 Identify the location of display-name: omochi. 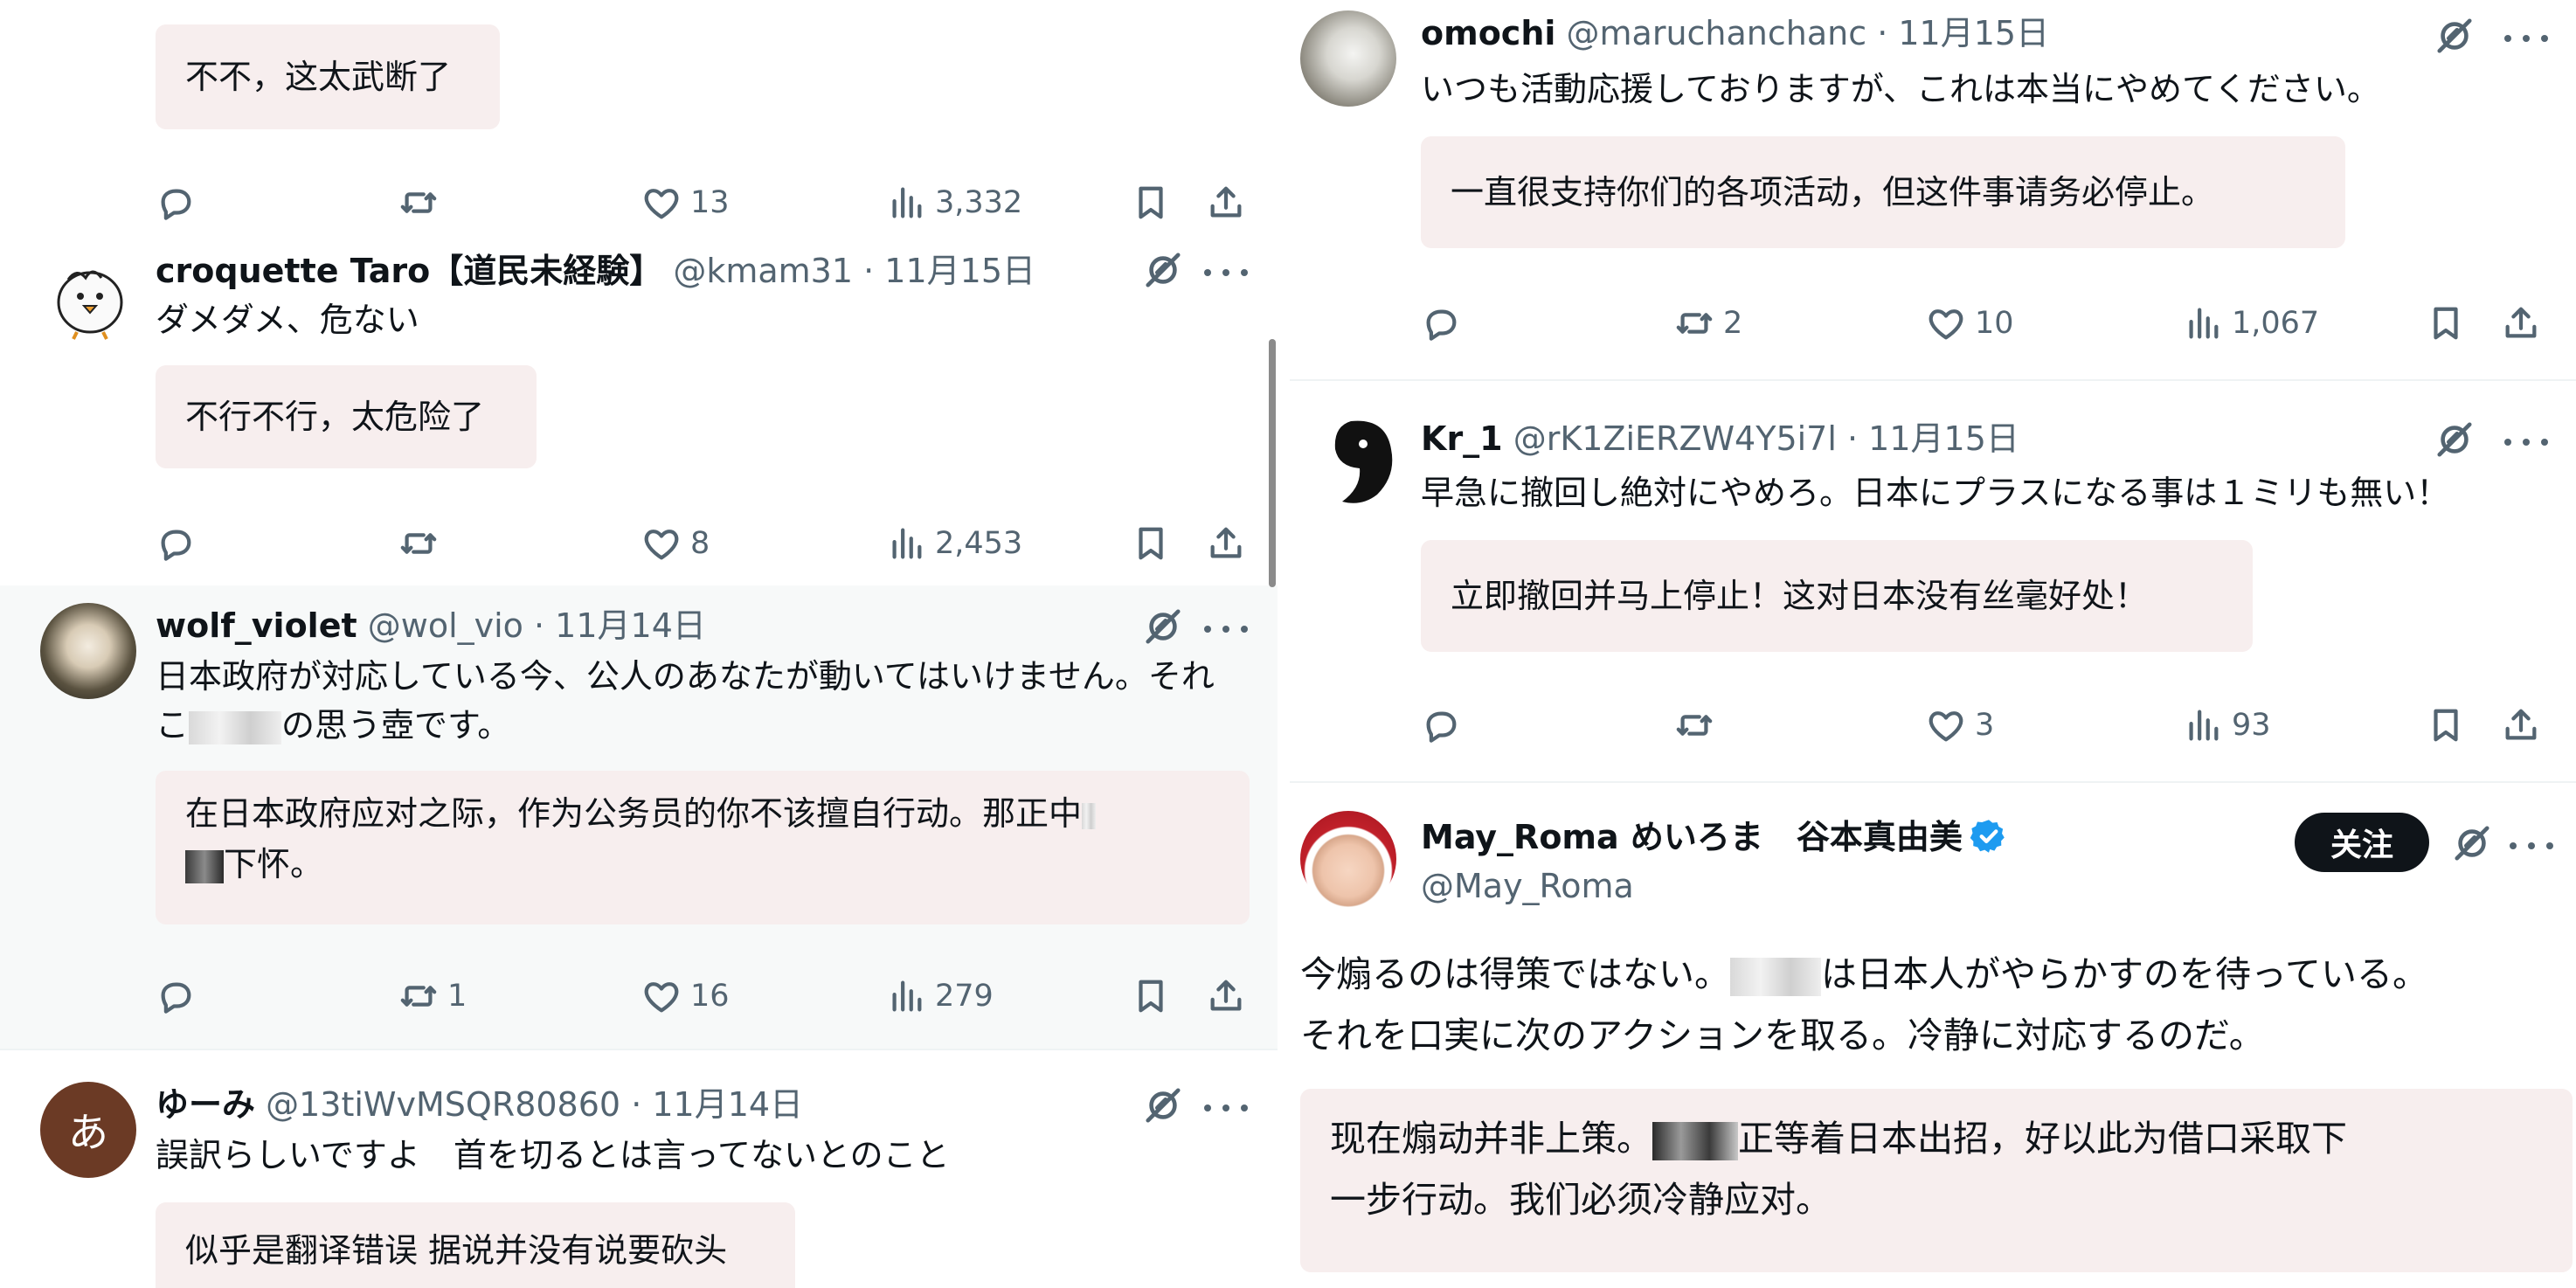
(1488, 33).